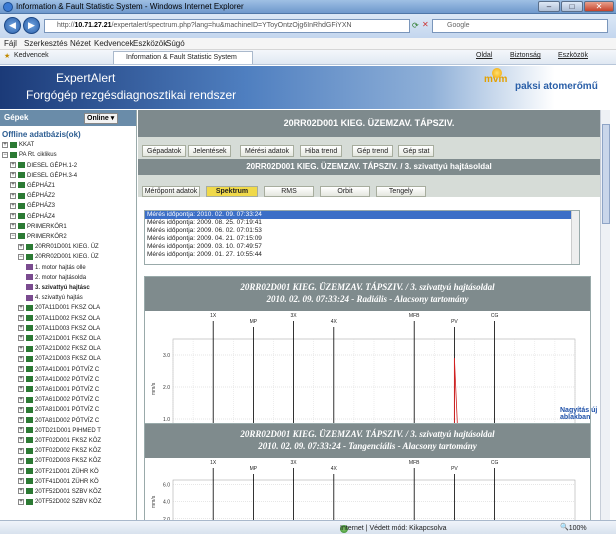 The width and height of the screenshot is (616, 534). I want to click on tree-item: +20TF52D002 SZBV KÖZ, so click(59, 502).